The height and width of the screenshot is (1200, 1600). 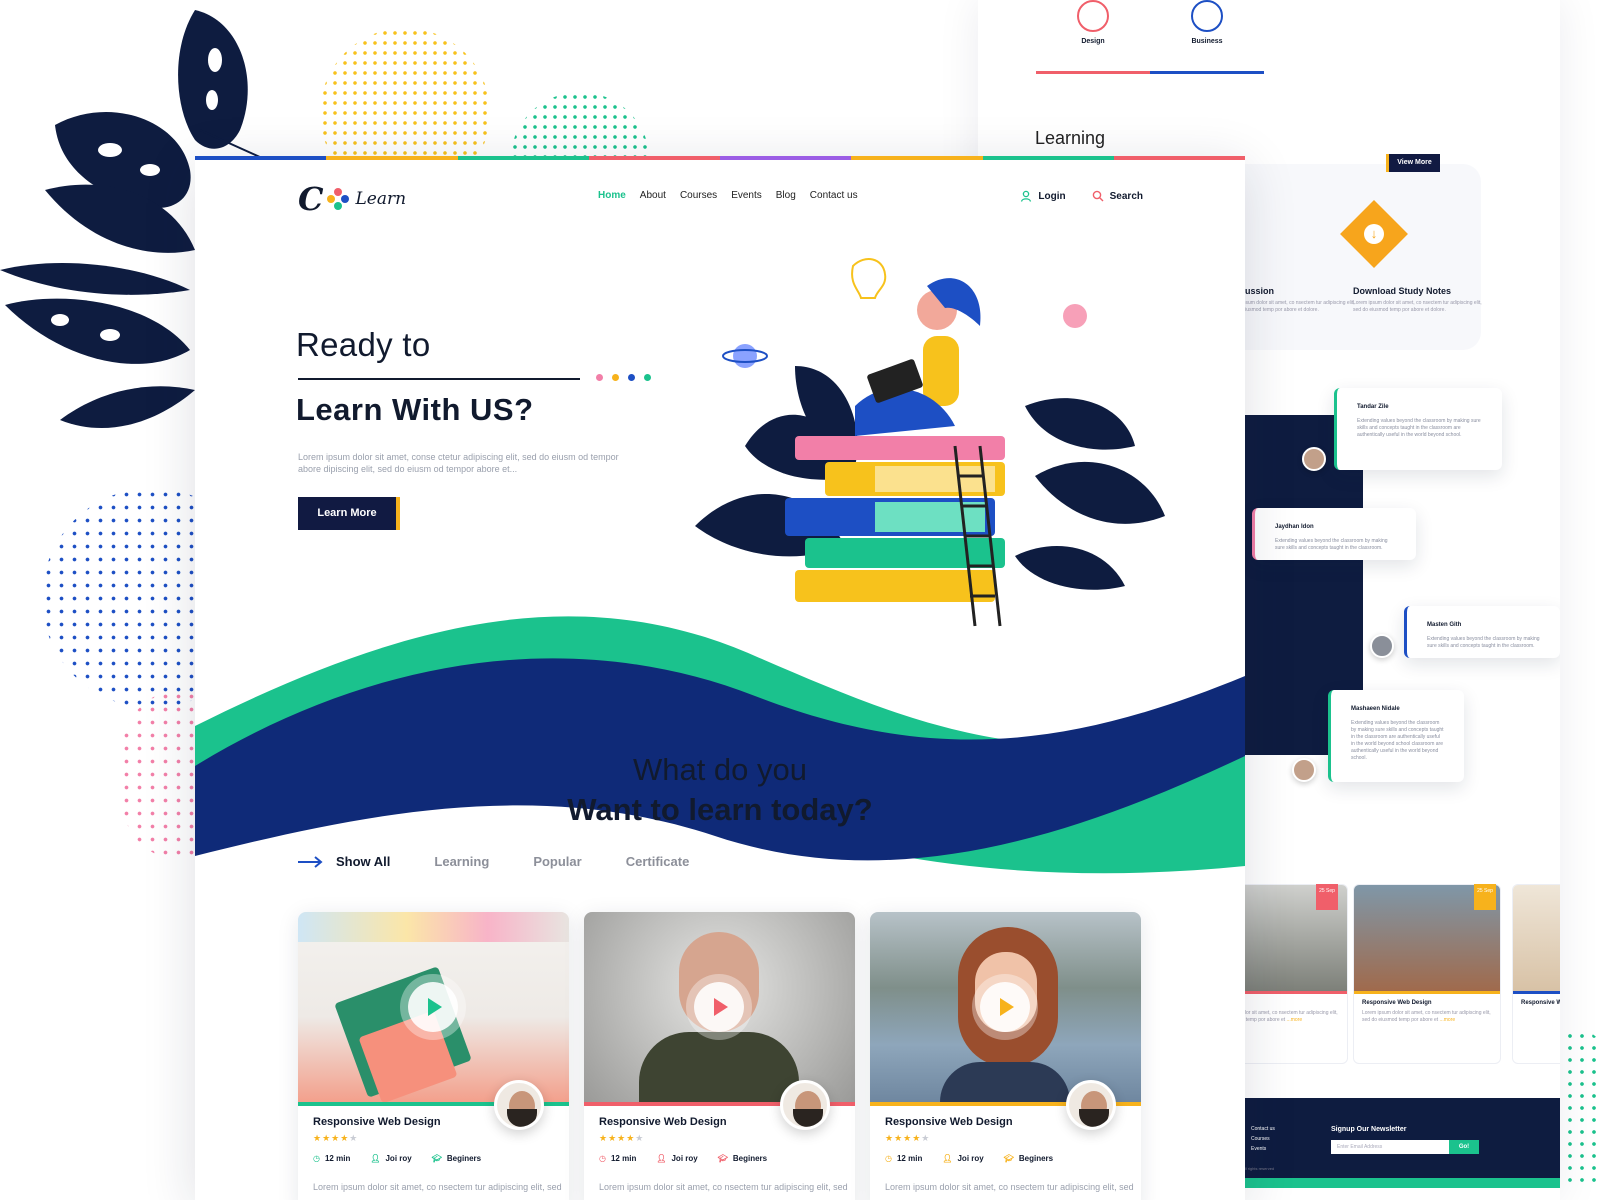 I want to click on category-underline-blue, so click(x=1207, y=72).